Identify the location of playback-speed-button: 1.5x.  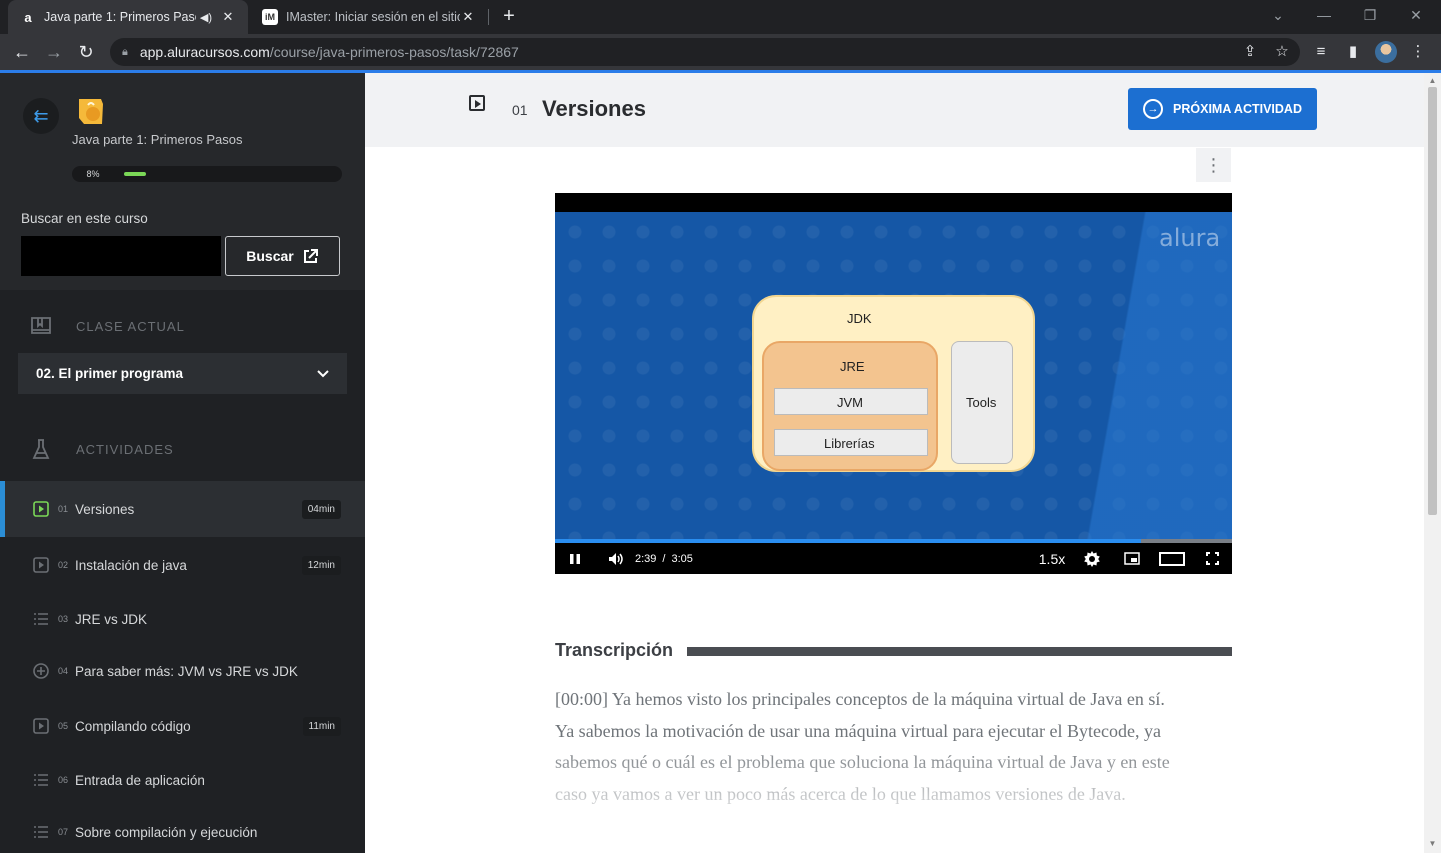
(1052, 558).